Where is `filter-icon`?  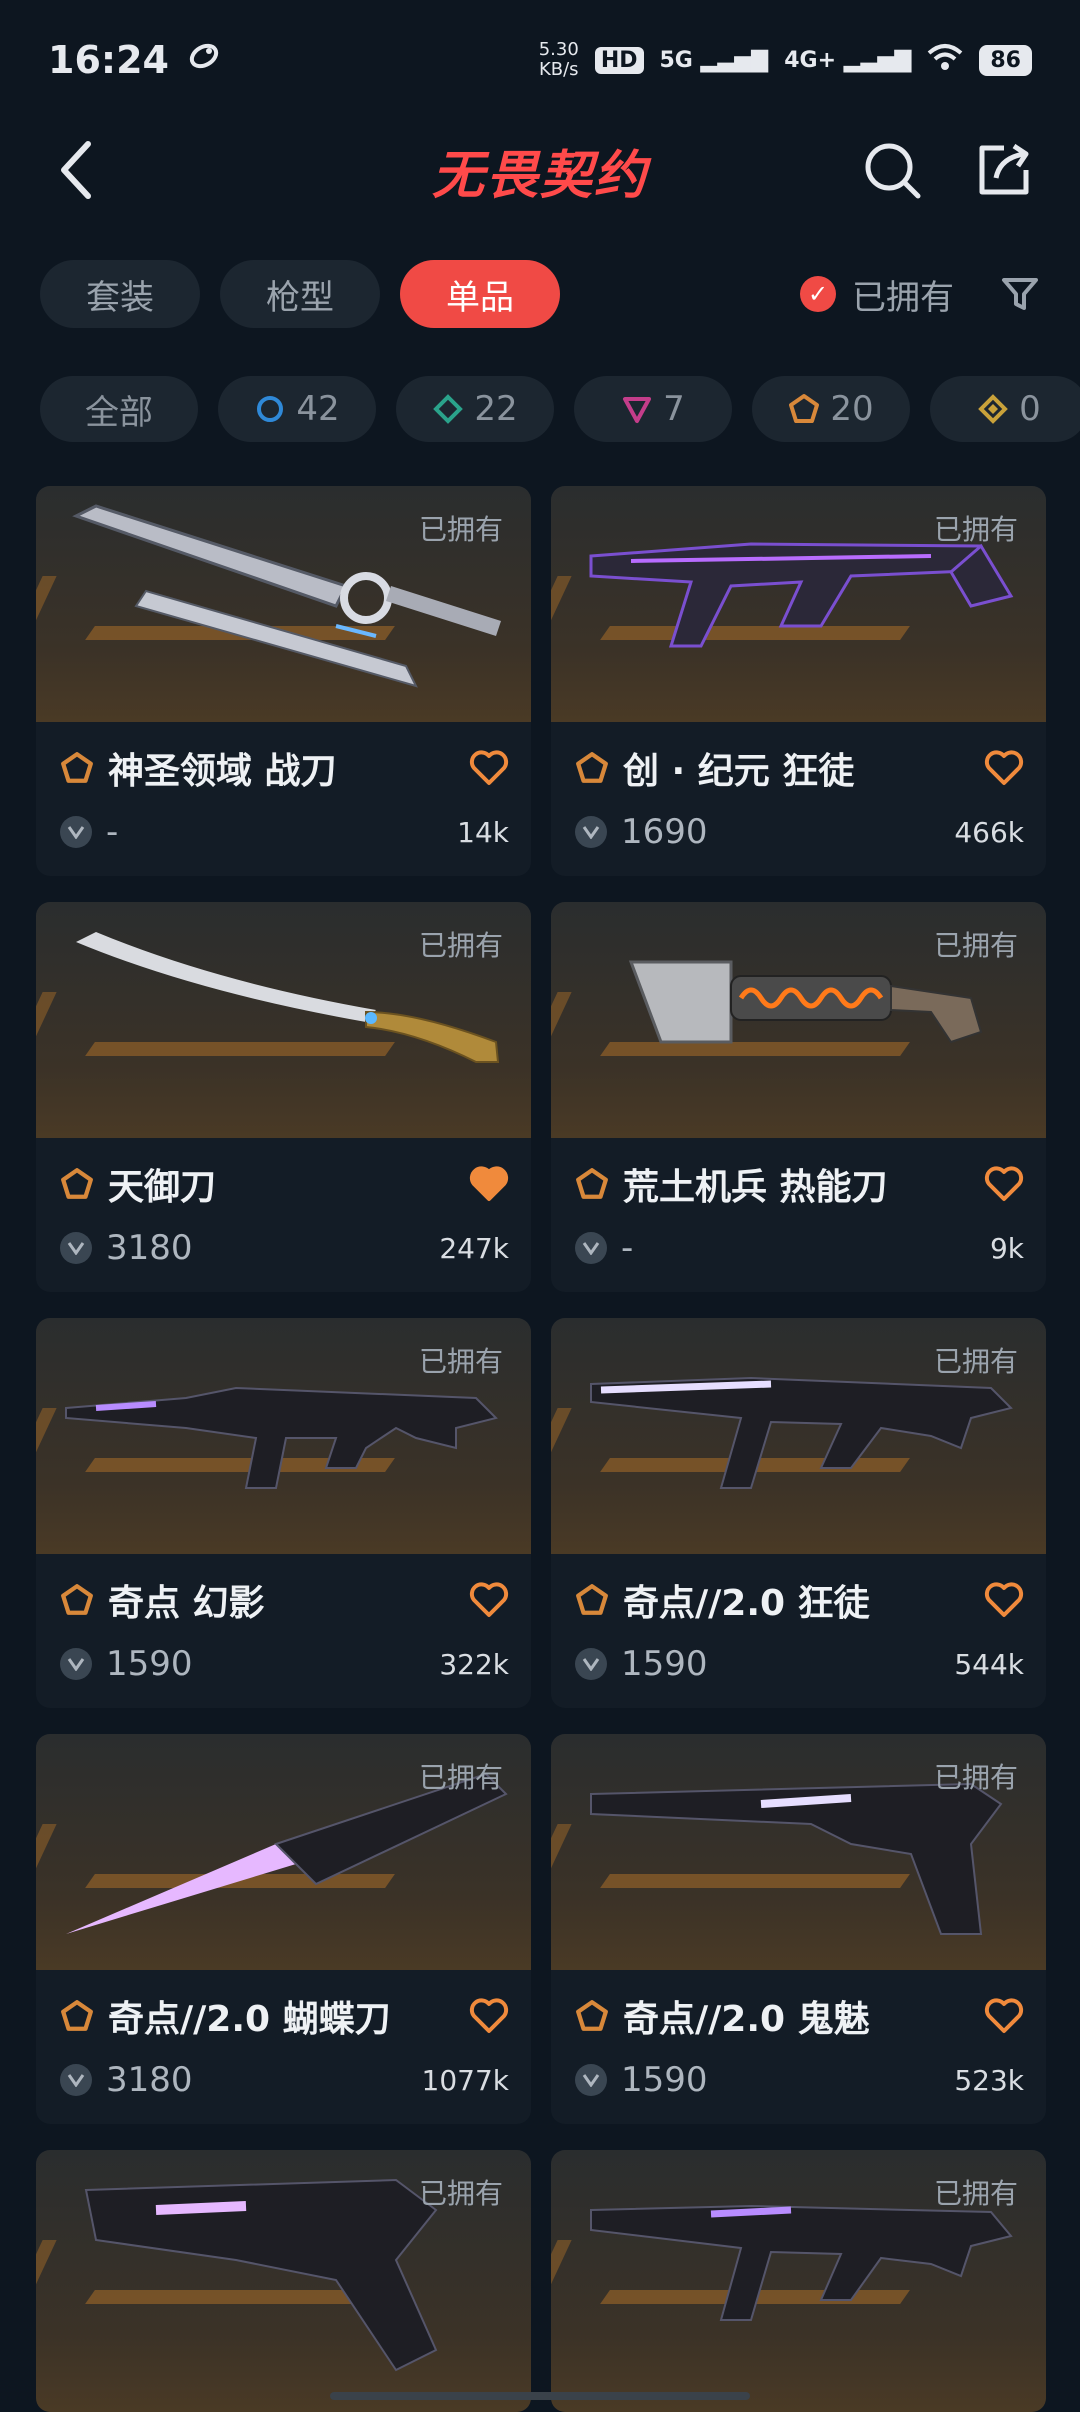 filter-icon is located at coordinates (1020, 294).